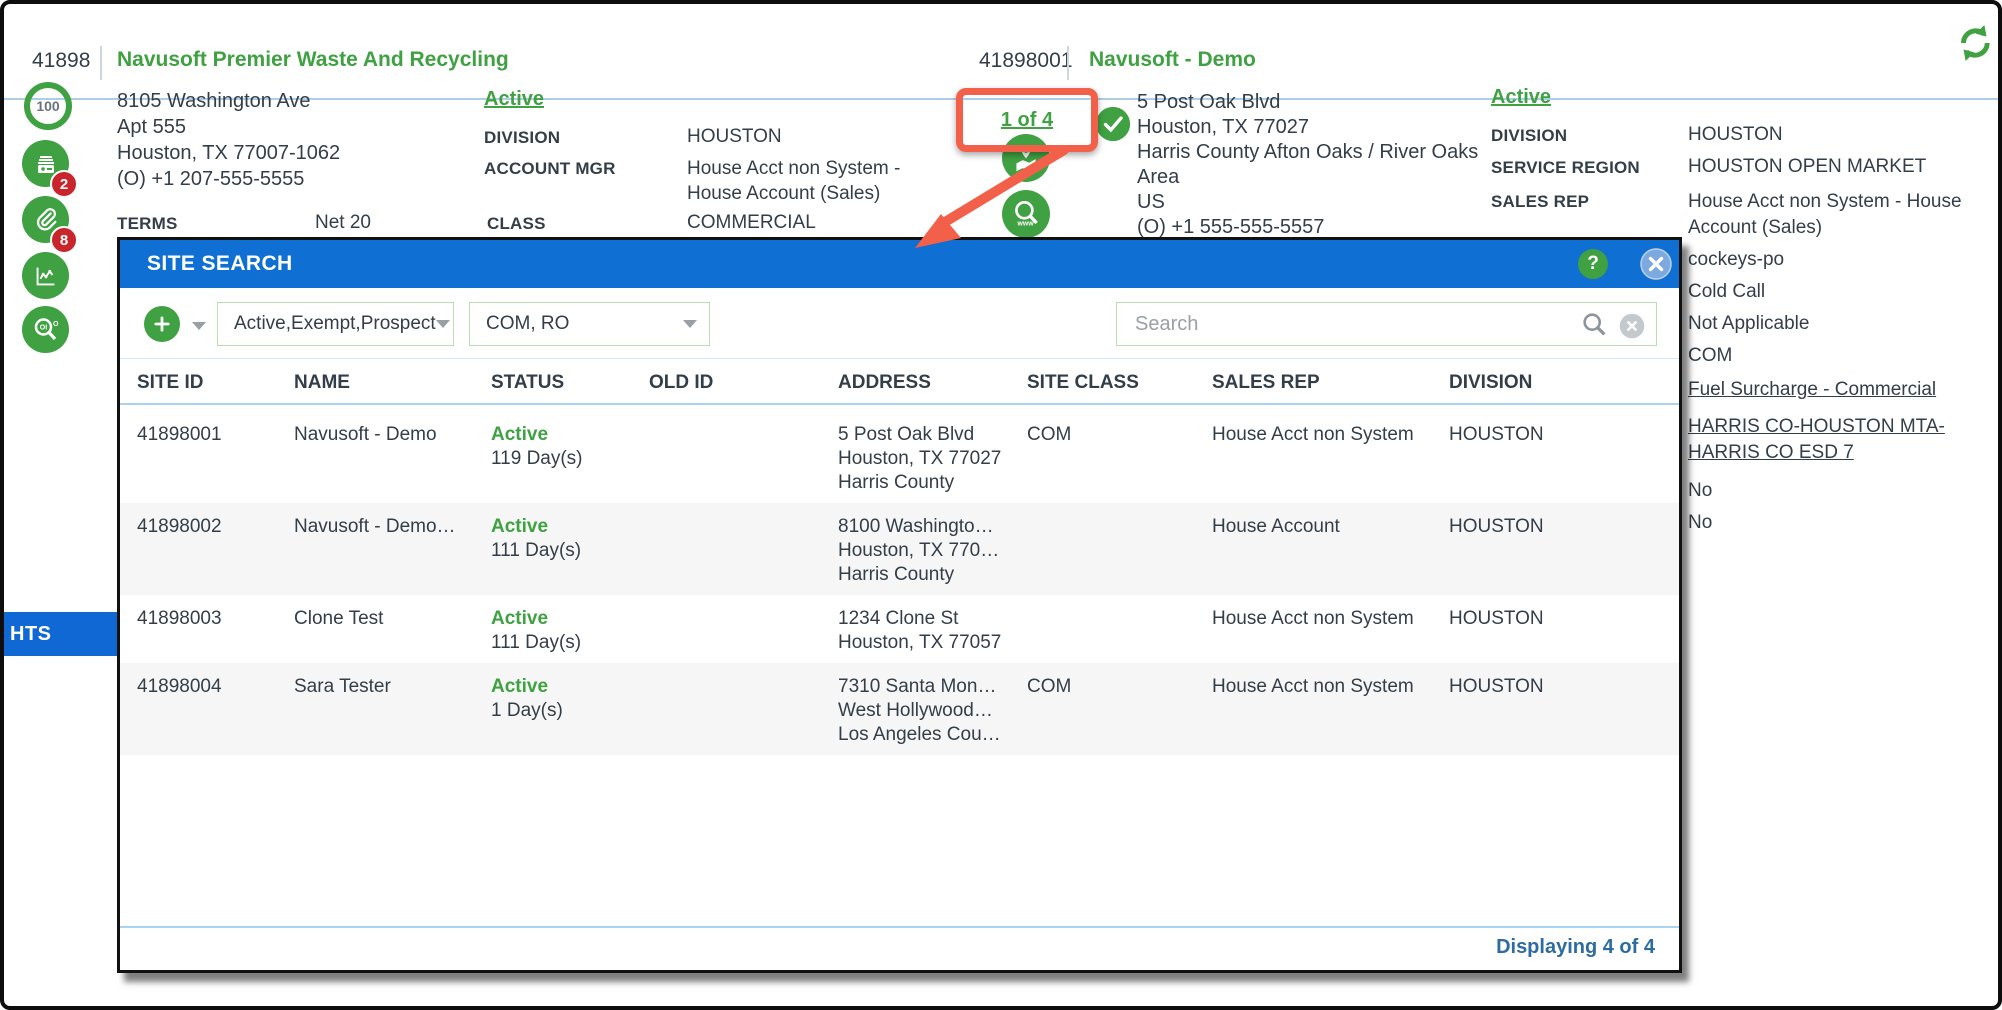 The height and width of the screenshot is (1010, 2002). I want to click on site-id: 41898001, so click(1026, 60).